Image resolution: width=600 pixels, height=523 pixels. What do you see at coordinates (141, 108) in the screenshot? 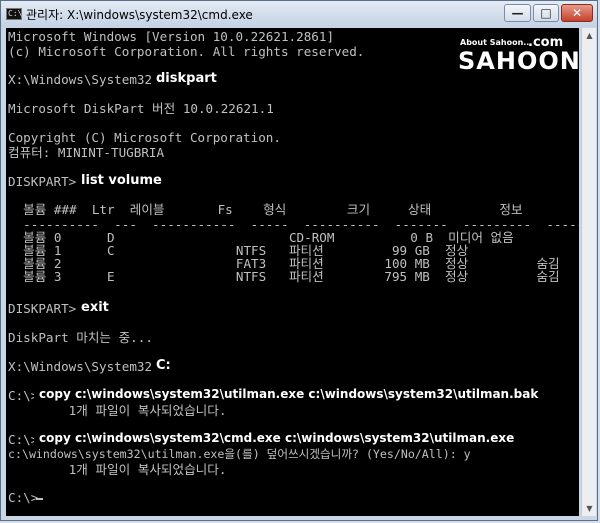
I see `console-line: Microsoft DiskPart 버전 10.0.22621.1` at bounding box center [141, 108].